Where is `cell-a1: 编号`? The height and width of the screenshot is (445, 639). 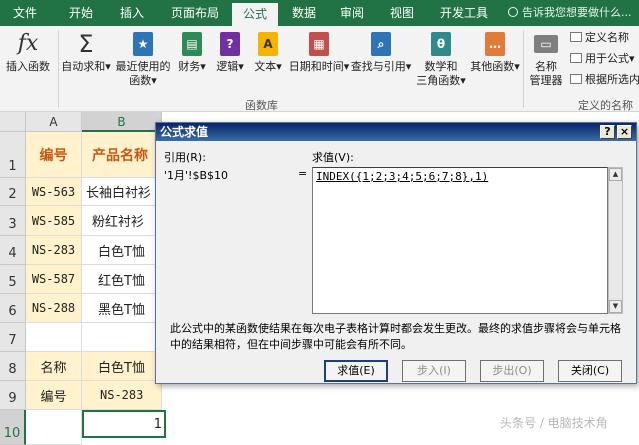 cell-a1: 编号 is located at coordinates (54, 155).